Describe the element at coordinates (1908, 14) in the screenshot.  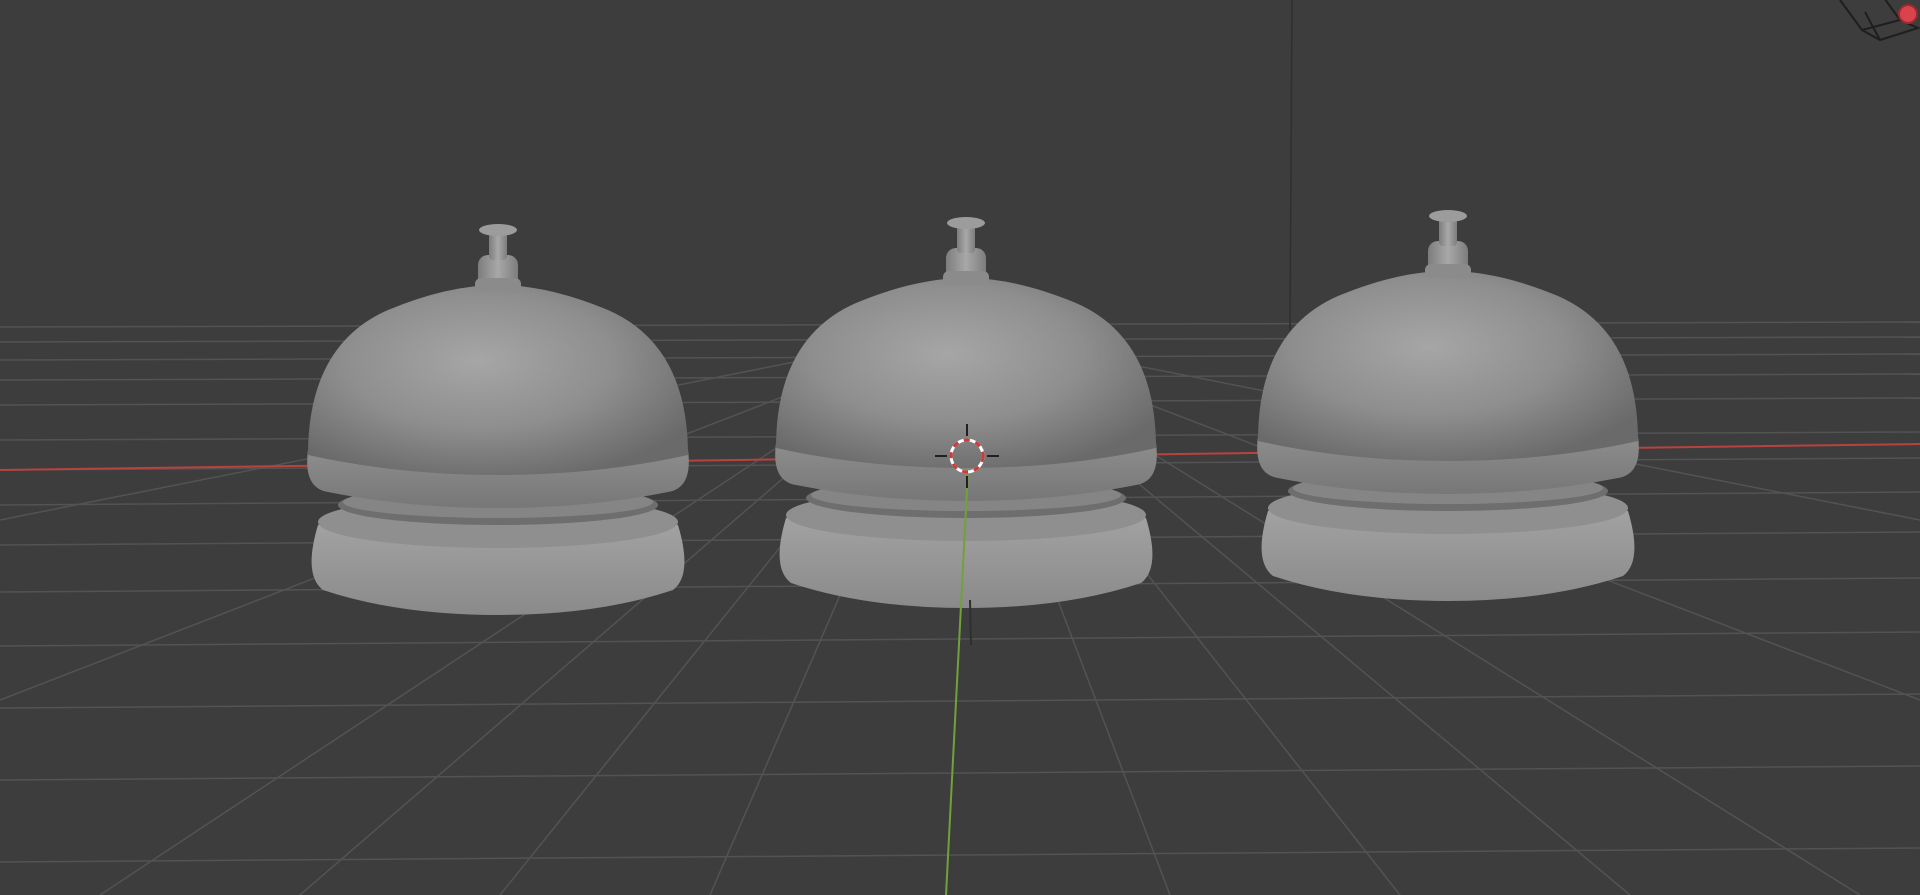
I see `x-axis-gizmo-handle` at that location.